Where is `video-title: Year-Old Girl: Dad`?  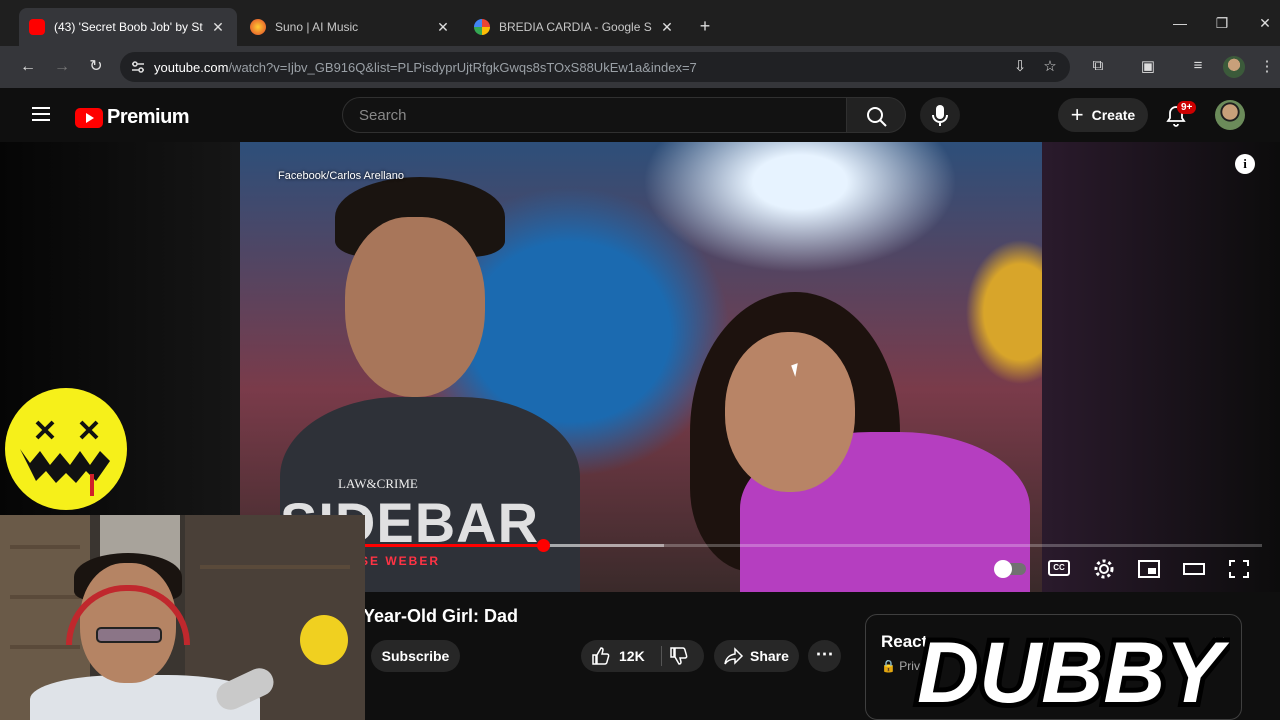 video-title: Year-Old Girl: Dad is located at coordinates (441, 616).